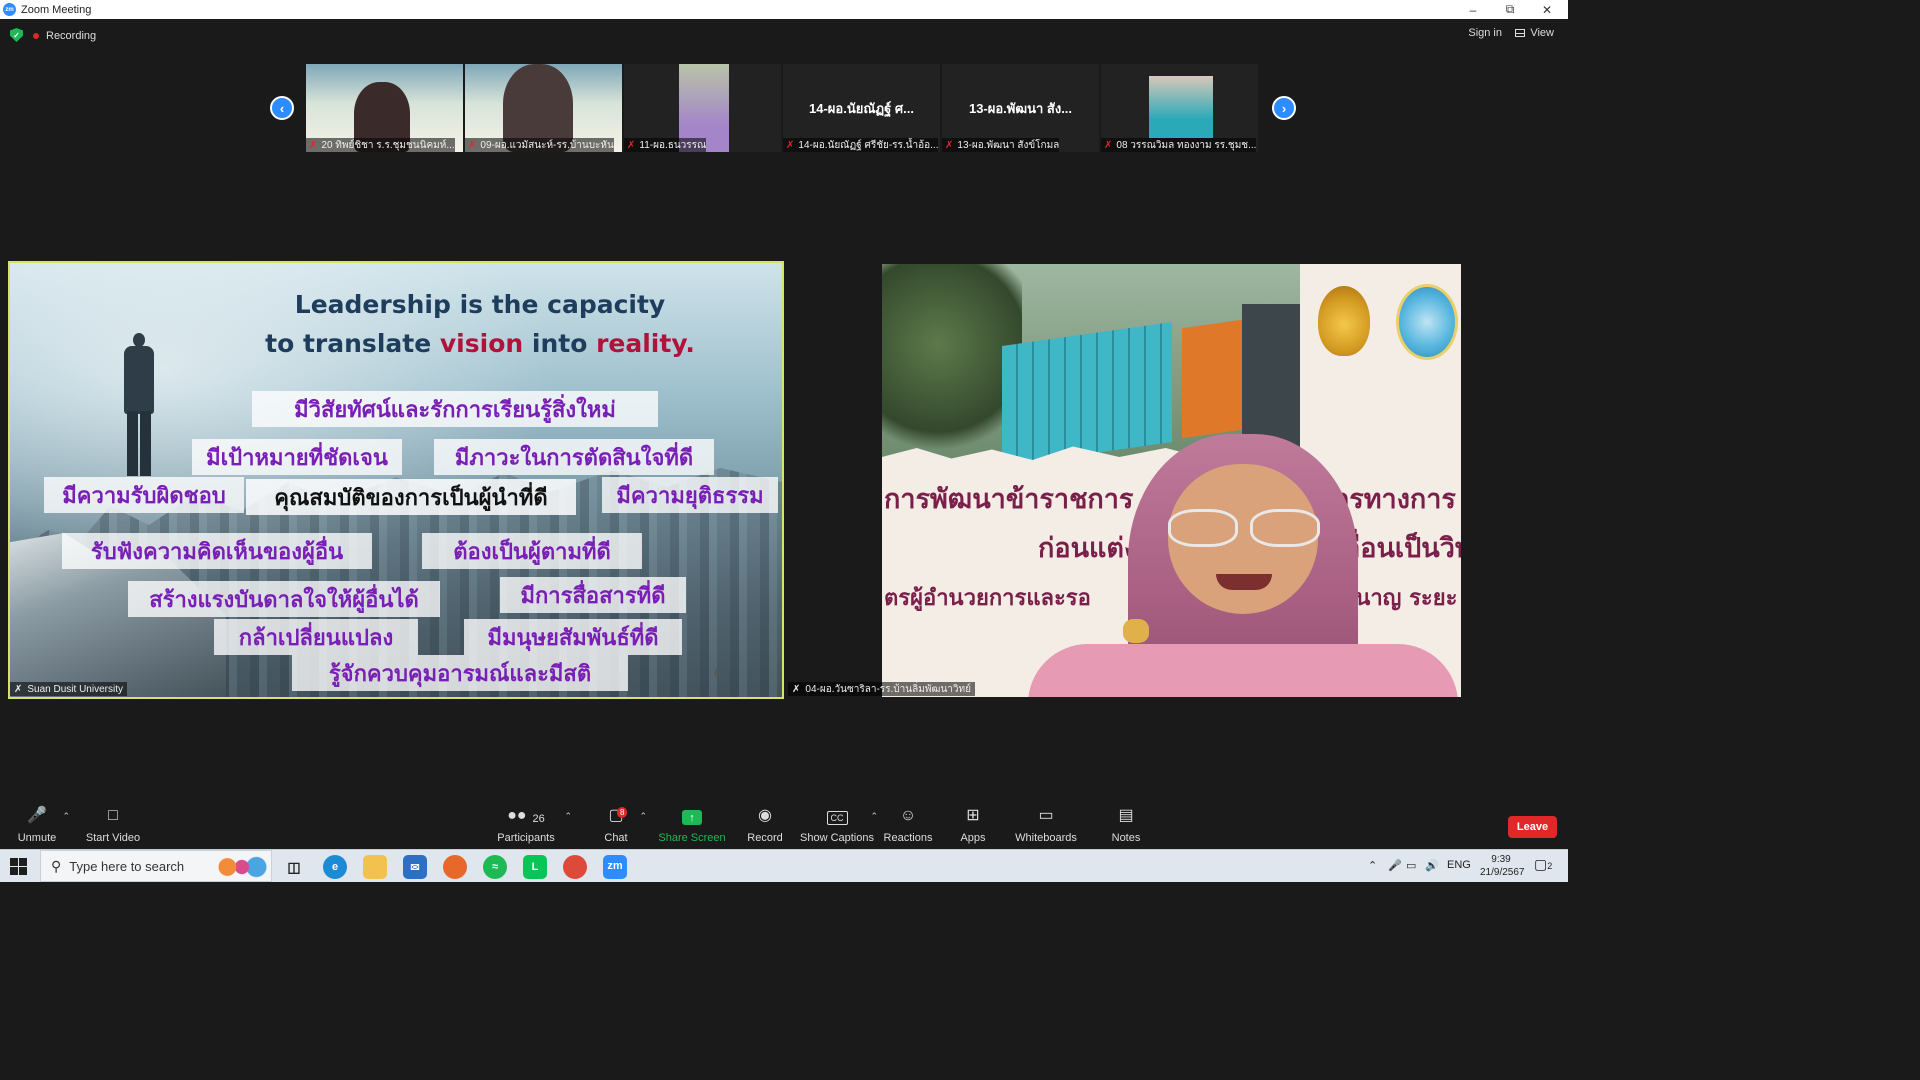 Image resolution: width=1920 pixels, height=1080 pixels. Describe the element at coordinates (1126, 825) in the screenshot. I see `notes-button: ▤ Notes` at that location.